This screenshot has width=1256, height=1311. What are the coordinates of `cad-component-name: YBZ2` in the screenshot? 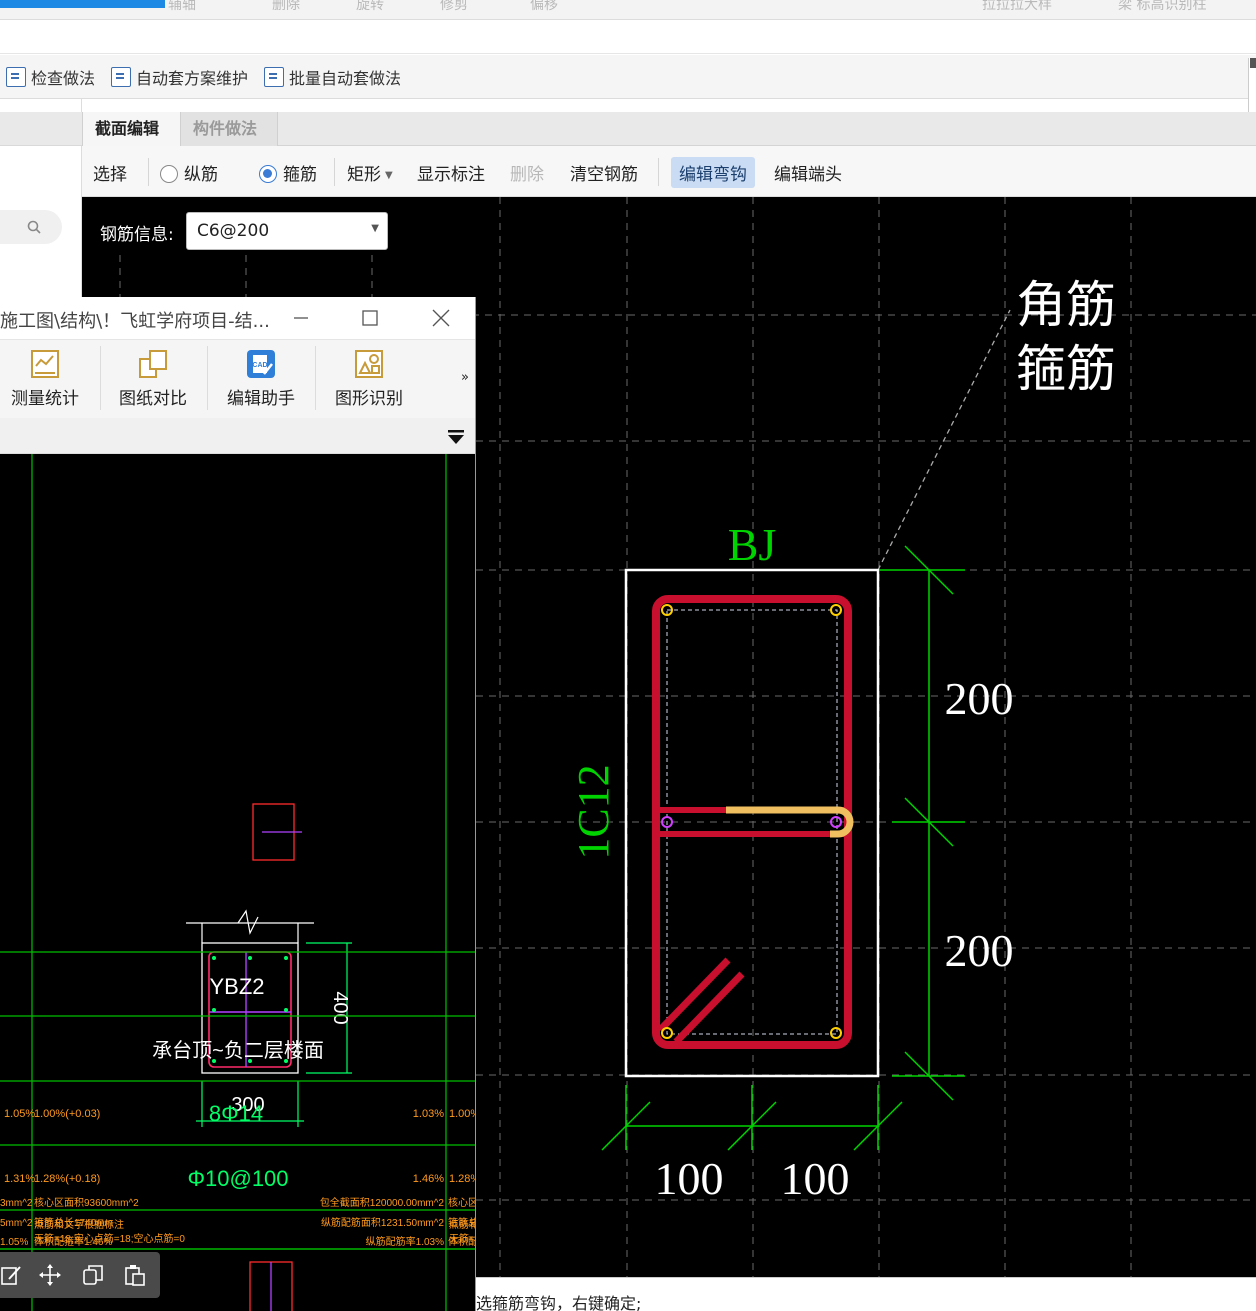 It's located at (236, 986).